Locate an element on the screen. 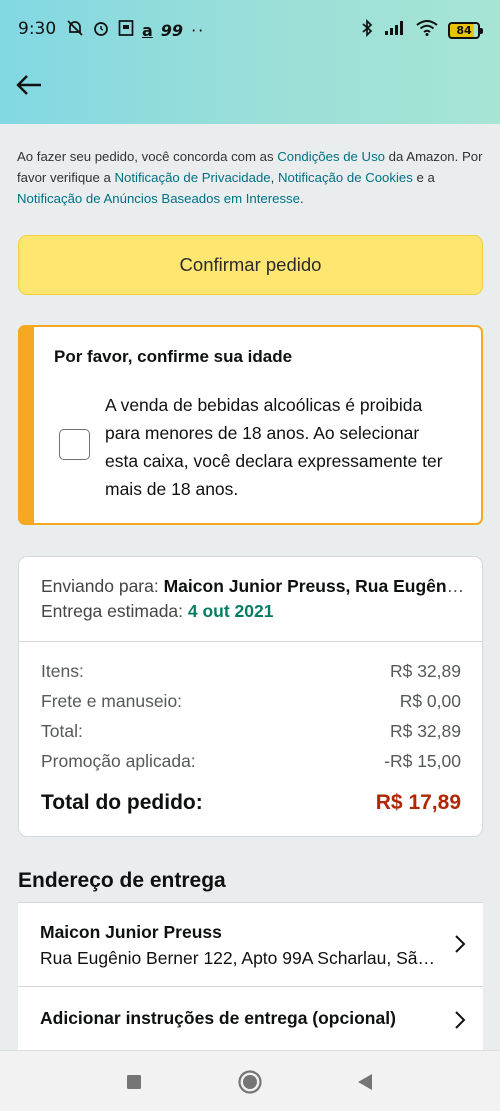  app-icon is located at coordinates (126, 30).